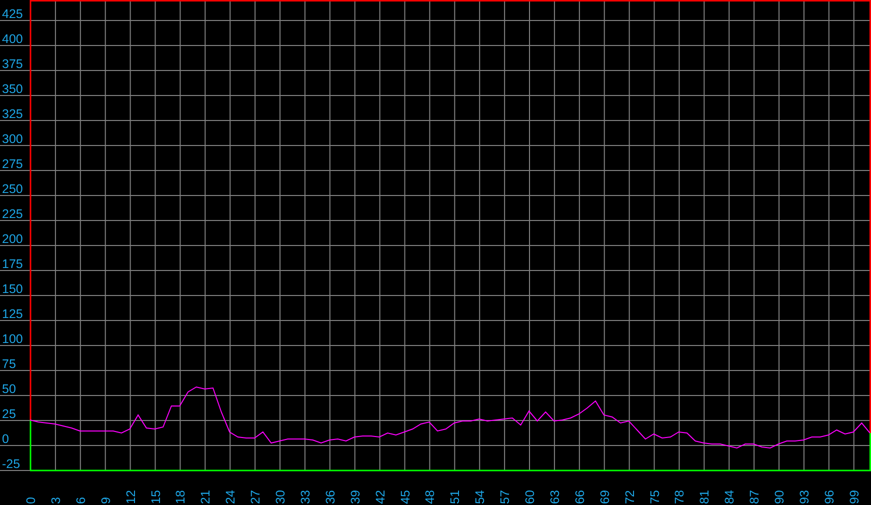  Describe the element at coordinates (12, 14) in the screenshot. I see `y-tick-label: 425` at that location.